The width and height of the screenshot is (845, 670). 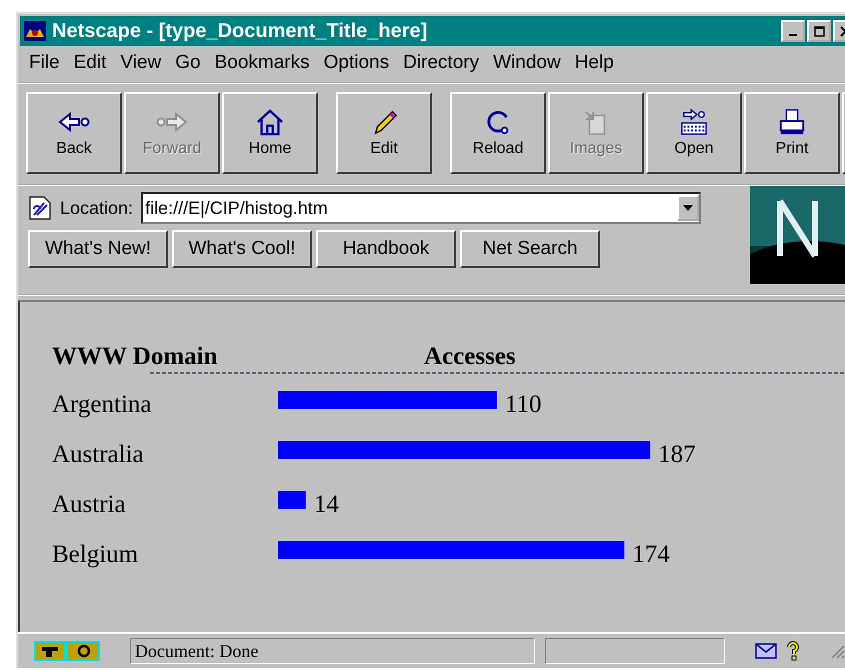 What do you see at coordinates (594, 63) in the screenshot?
I see `menu-item: Help` at bounding box center [594, 63].